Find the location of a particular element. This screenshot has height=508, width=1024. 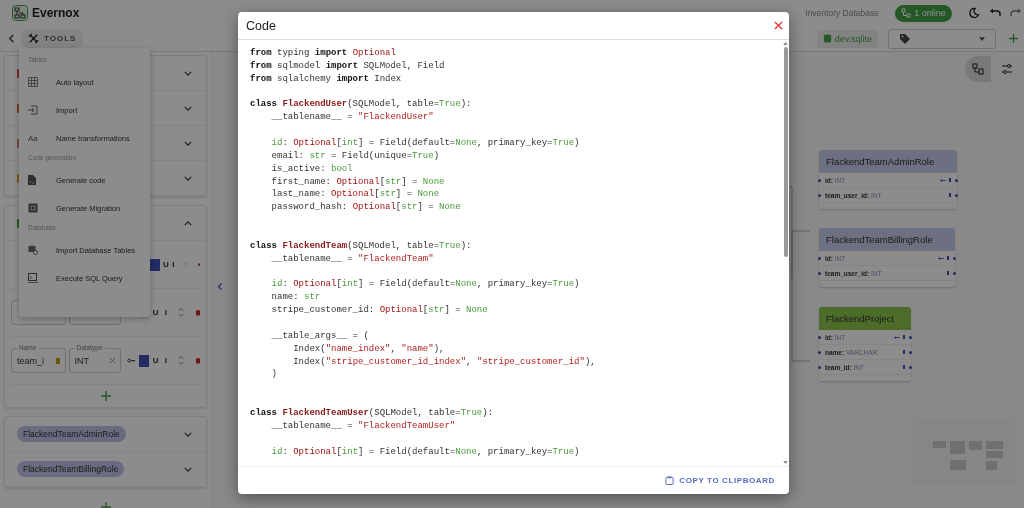

online-button: 1 online is located at coordinates (923, 13).